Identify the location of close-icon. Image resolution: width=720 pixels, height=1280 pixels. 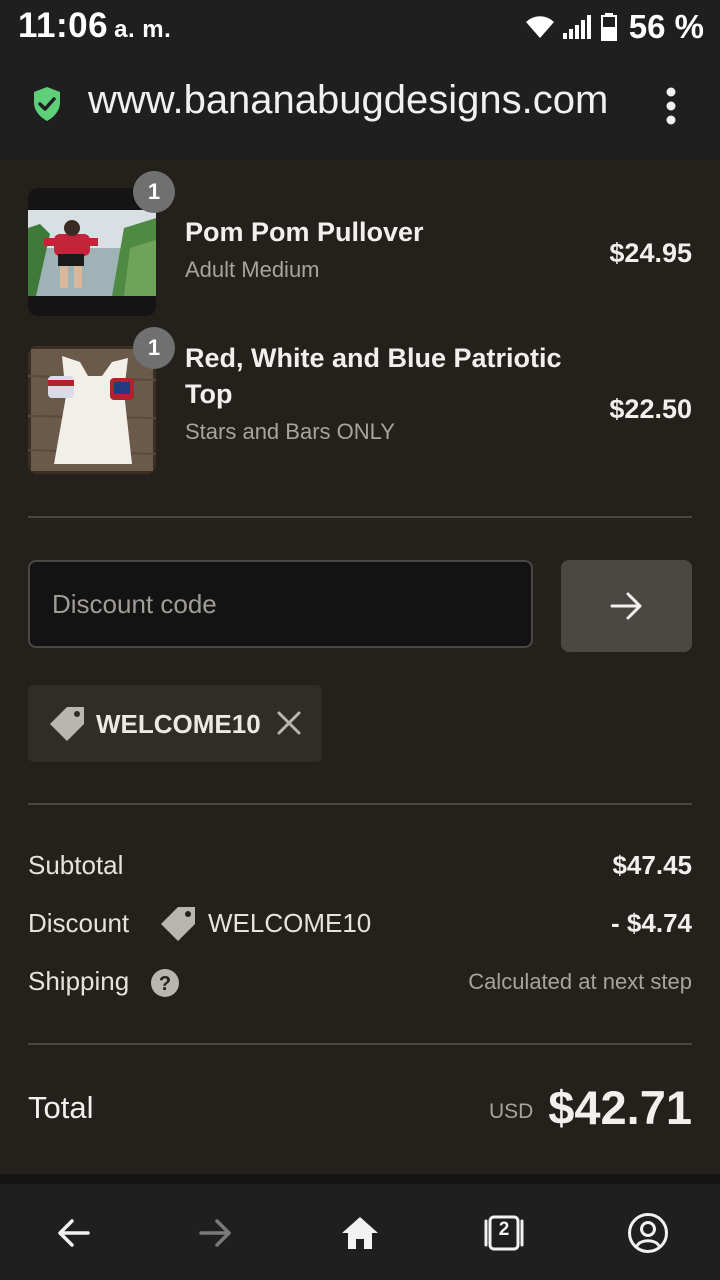
(289, 723).